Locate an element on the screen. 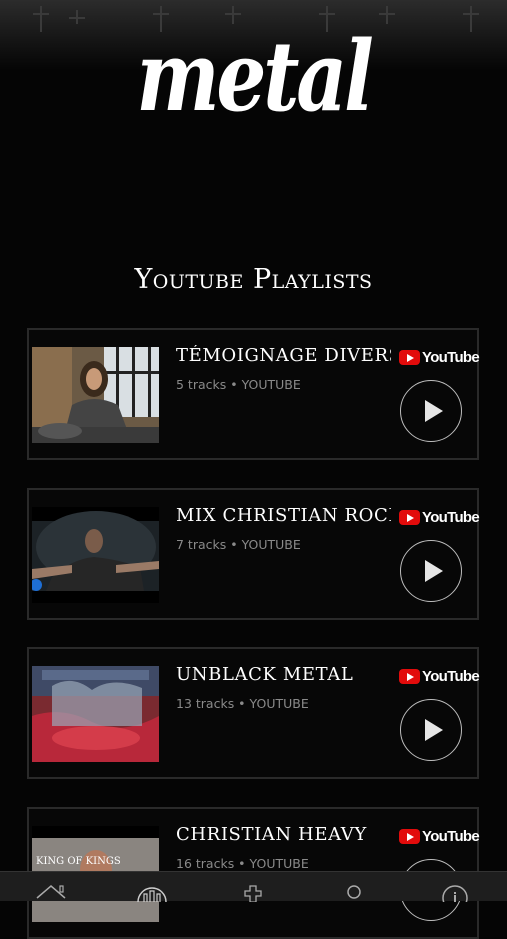 The width and height of the screenshot is (507, 939). tab-info is located at coordinates (454, 887).